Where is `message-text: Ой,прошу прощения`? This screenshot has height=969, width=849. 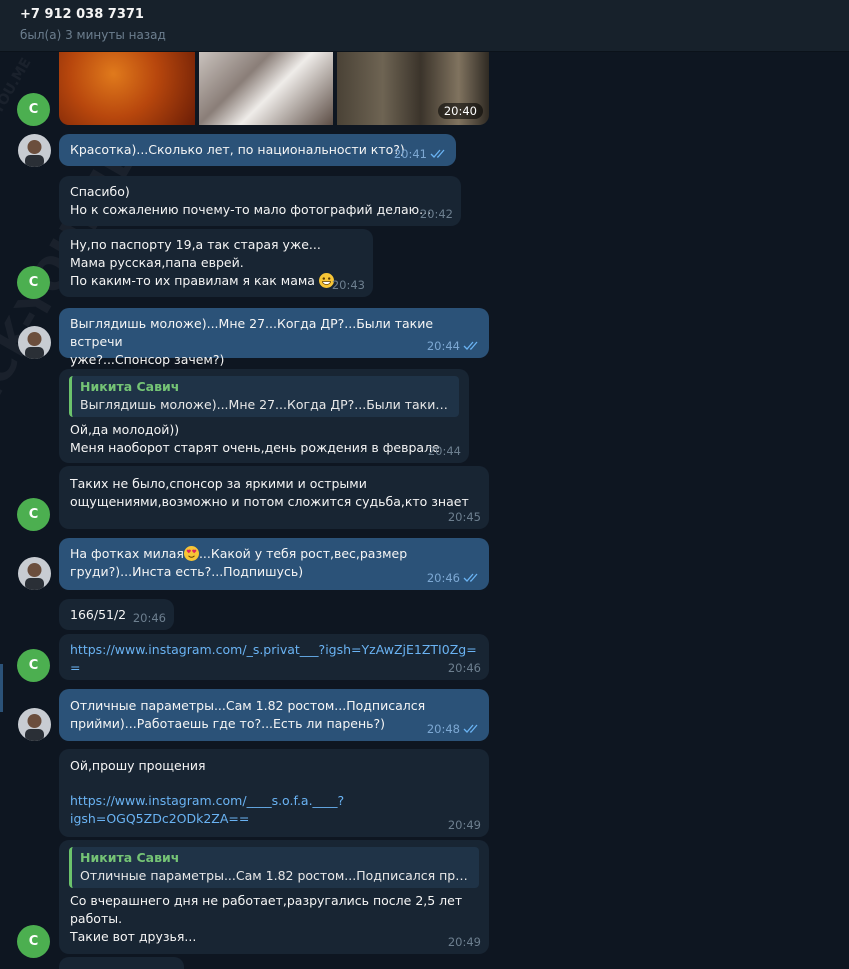
message-text: Ой,прошу прощения is located at coordinates (138, 765).